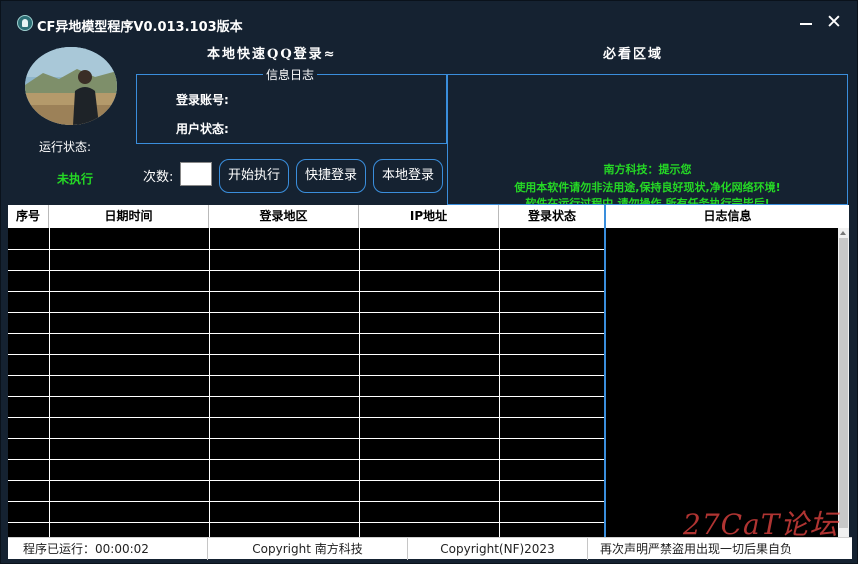 Image resolution: width=858 pixels, height=564 pixels. I want to click on avatar, so click(71, 86).